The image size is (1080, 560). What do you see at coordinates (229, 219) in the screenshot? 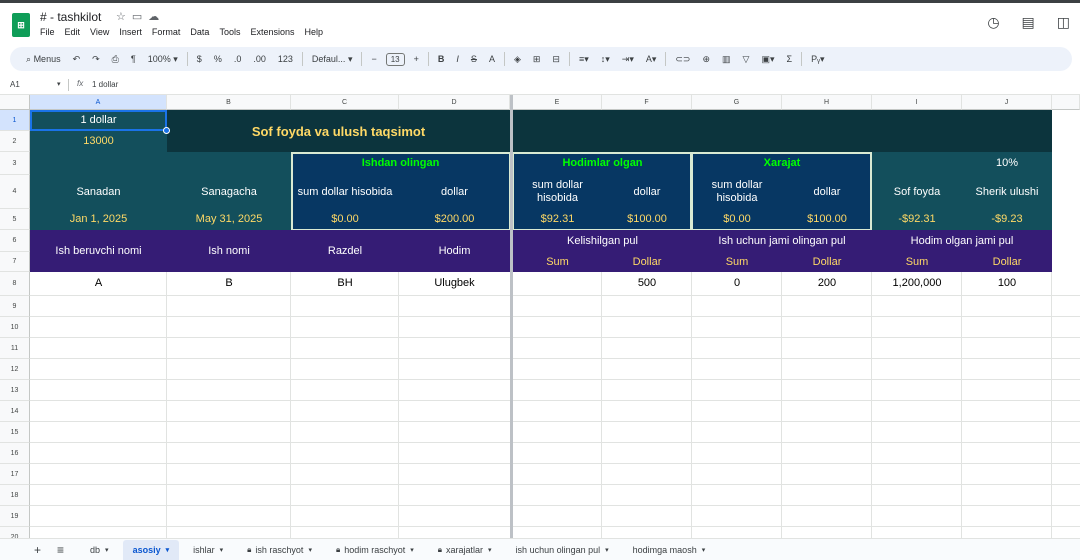
I see `cell-b5-date: May 31, 2025` at bounding box center [229, 219].